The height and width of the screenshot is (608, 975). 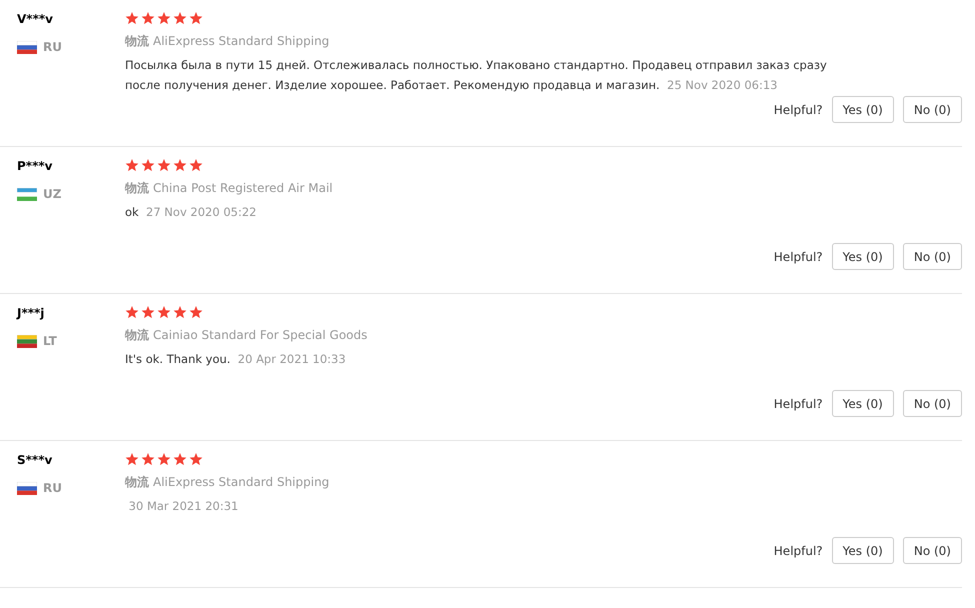 What do you see at coordinates (31, 313) in the screenshot?
I see `reviewer-name: J***j` at bounding box center [31, 313].